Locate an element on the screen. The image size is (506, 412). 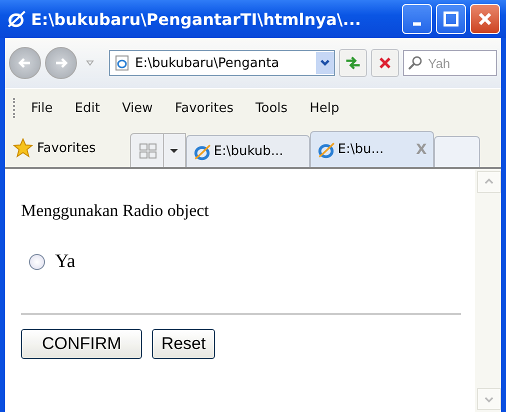
menu-item: View is located at coordinates (137, 108).